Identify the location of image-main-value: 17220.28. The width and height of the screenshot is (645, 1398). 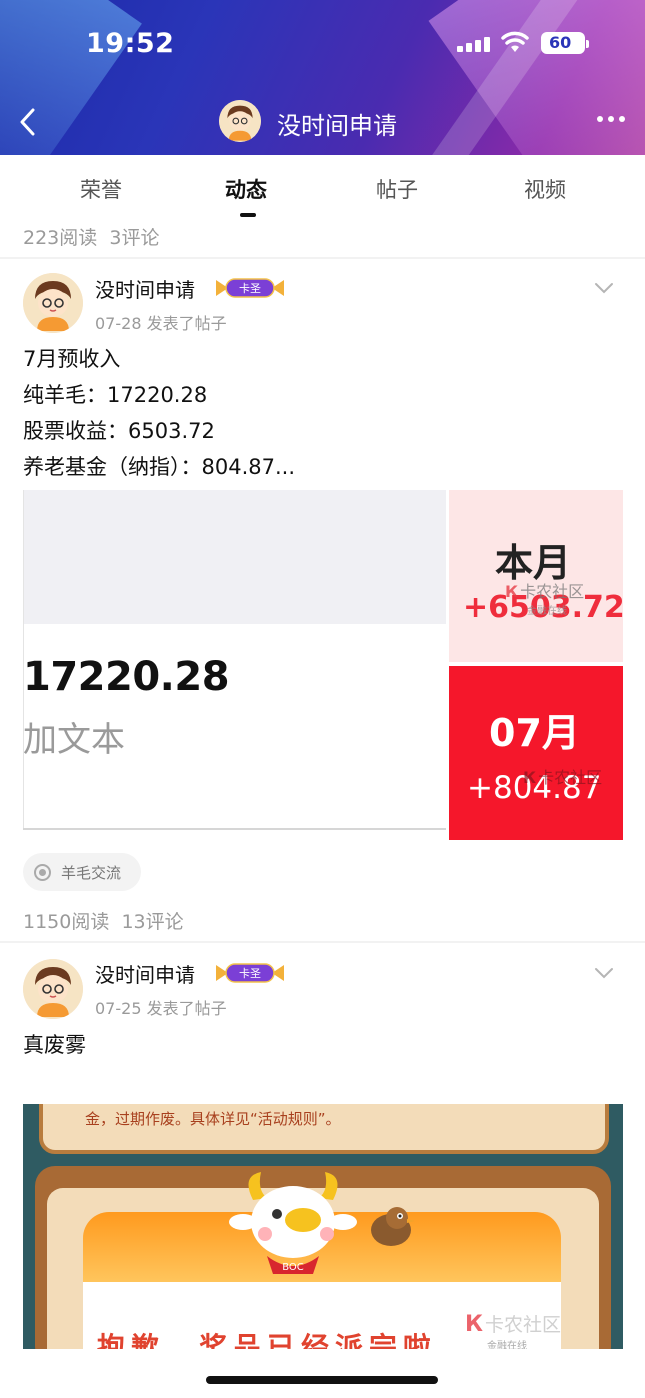
(126, 677).